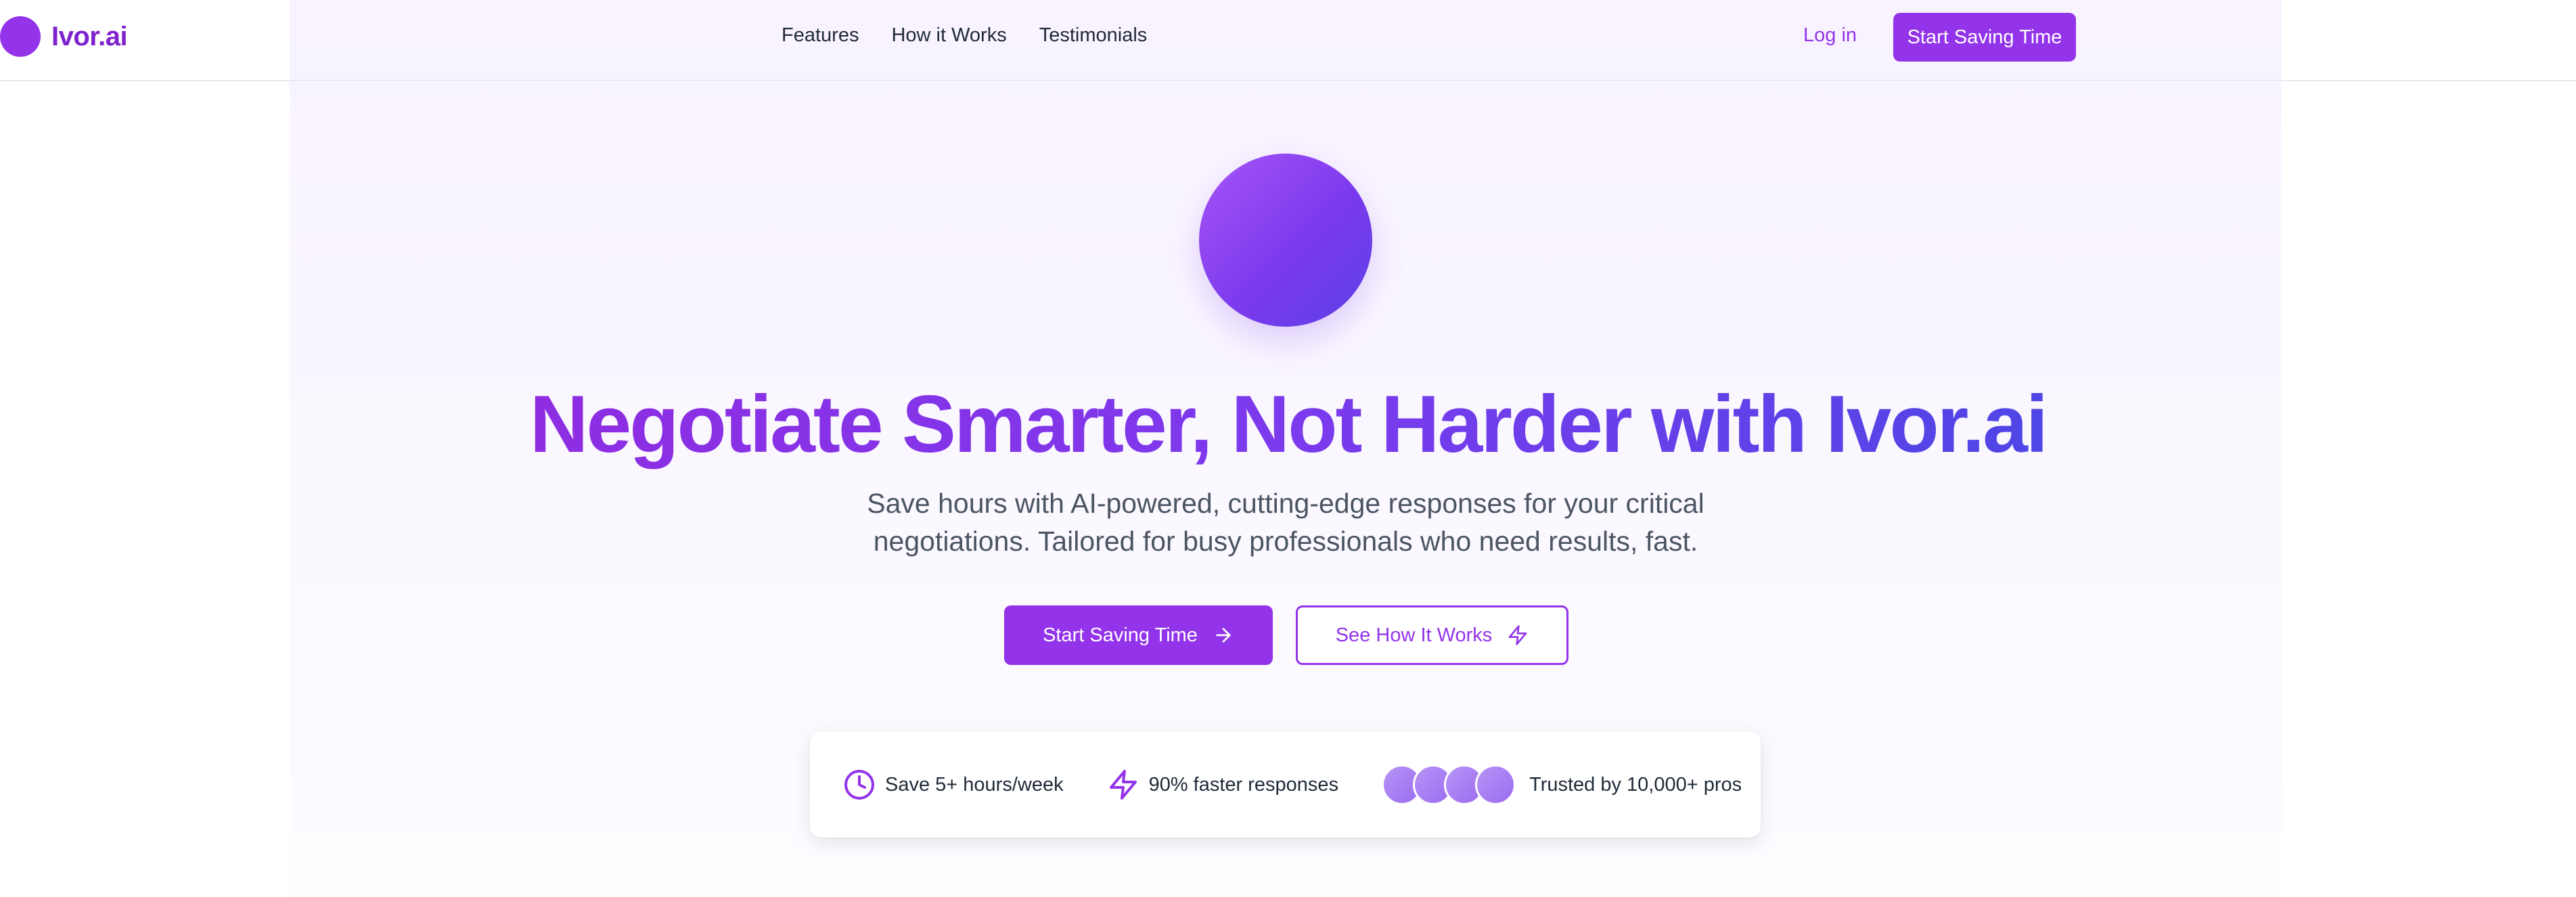  What do you see at coordinates (820, 35) in the screenshot?
I see `nav-link-features: Features` at bounding box center [820, 35].